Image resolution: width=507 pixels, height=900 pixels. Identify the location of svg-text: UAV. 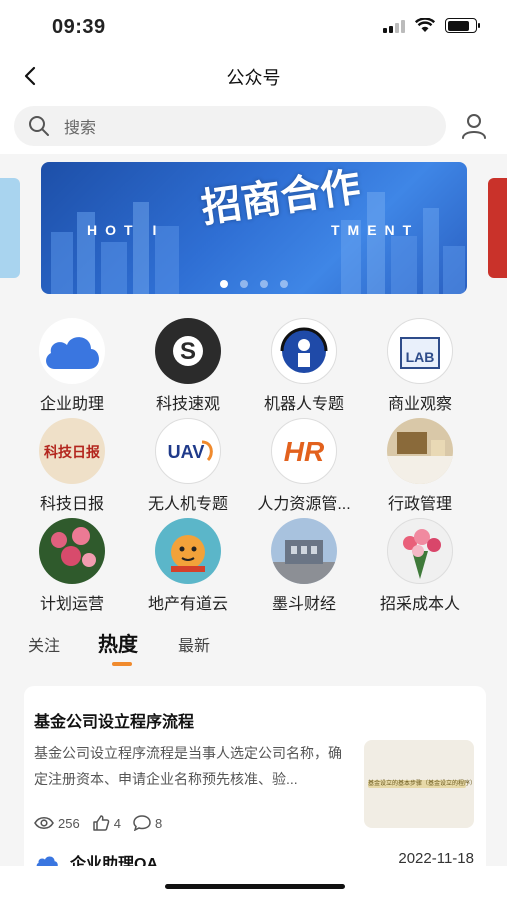
(186, 452).